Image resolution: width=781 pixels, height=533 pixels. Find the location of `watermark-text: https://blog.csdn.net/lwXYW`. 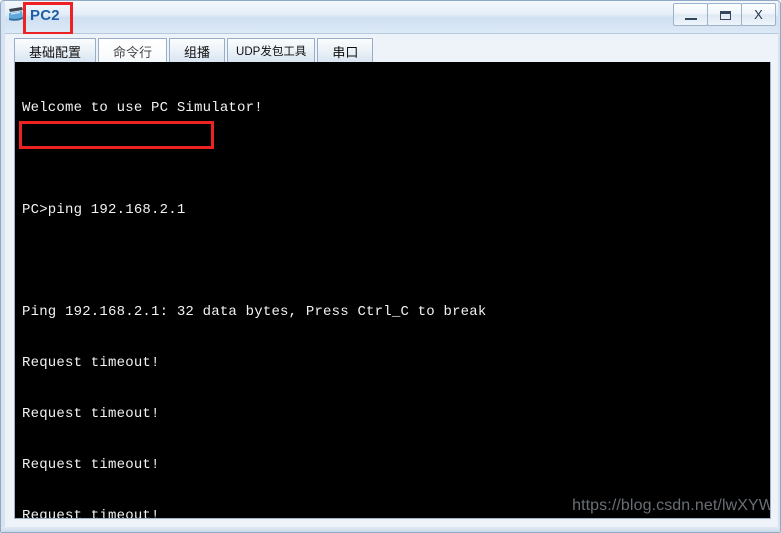

watermark-text: https://blog.csdn.net/lwXYW is located at coordinates (671, 505).